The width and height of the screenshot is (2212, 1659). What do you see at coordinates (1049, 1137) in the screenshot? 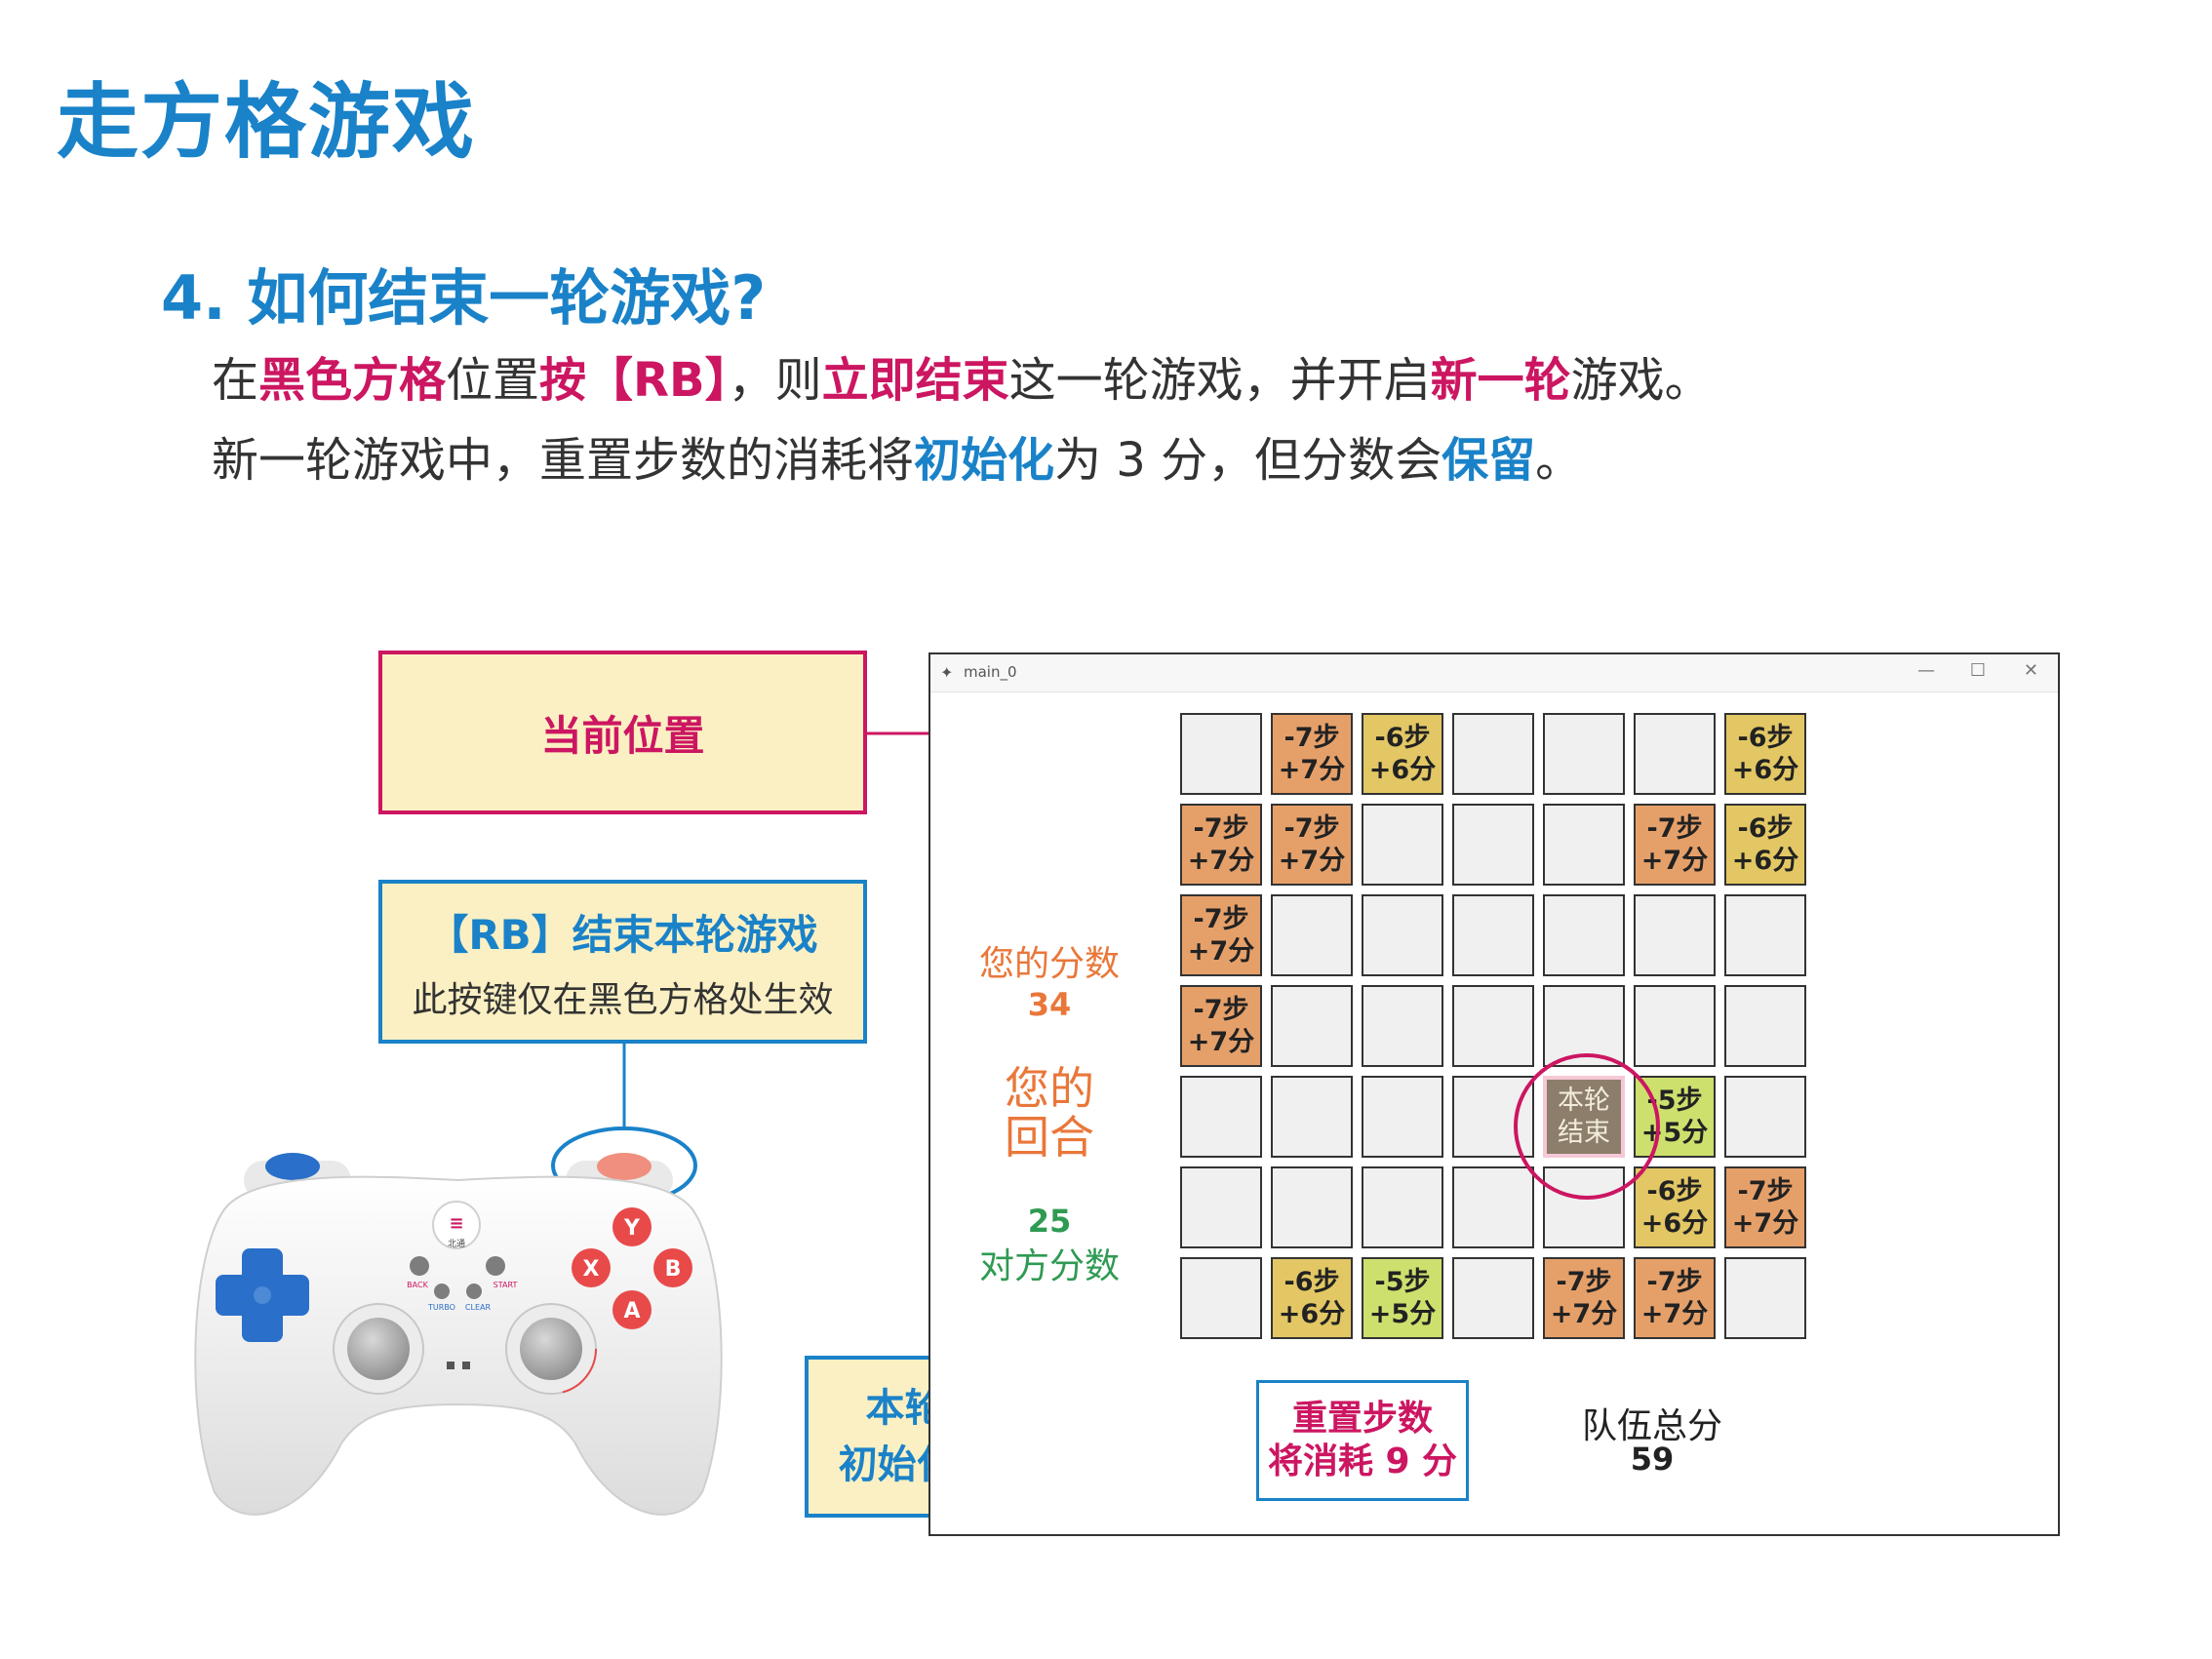
I see `turn-indicator-line-2: 回合` at bounding box center [1049, 1137].